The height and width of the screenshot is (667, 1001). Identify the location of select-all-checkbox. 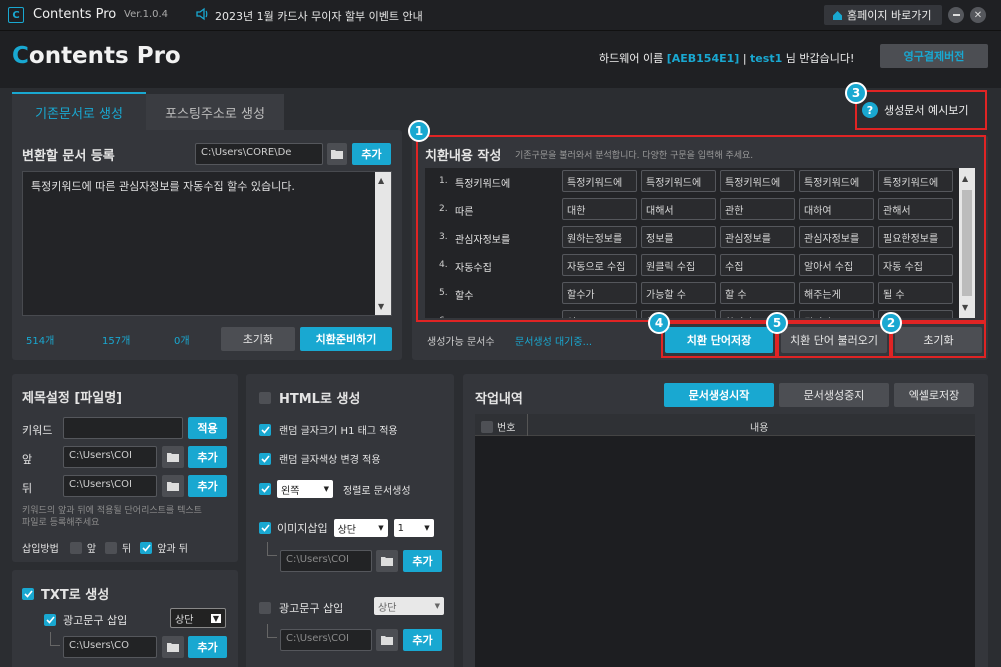
(487, 426).